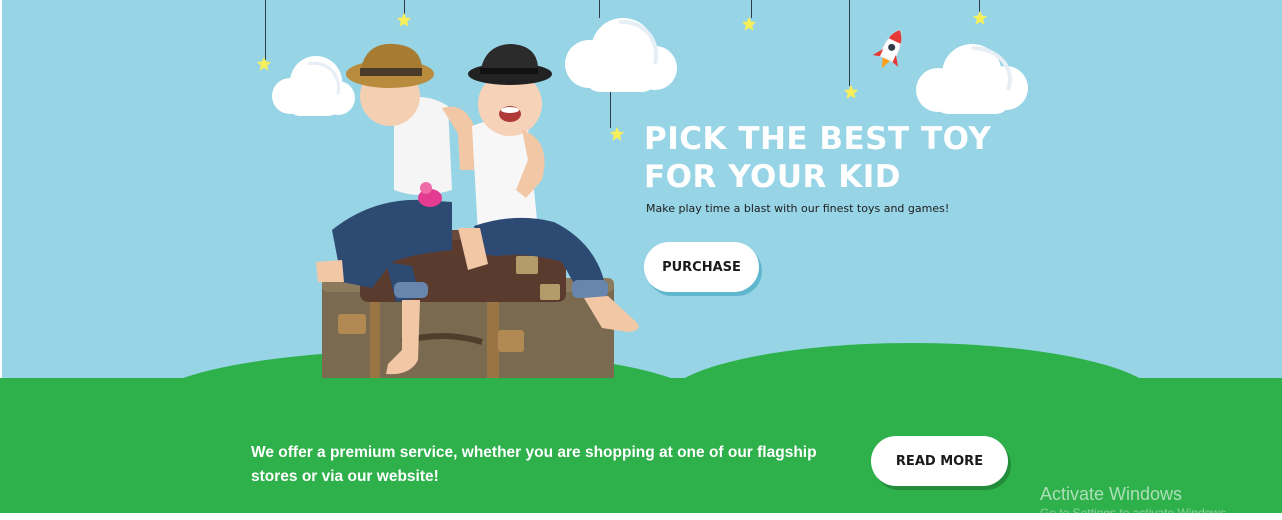  What do you see at coordinates (1111, 494) in the screenshot?
I see `activate-windows-watermark: Activate Windows` at bounding box center [1111, 494].